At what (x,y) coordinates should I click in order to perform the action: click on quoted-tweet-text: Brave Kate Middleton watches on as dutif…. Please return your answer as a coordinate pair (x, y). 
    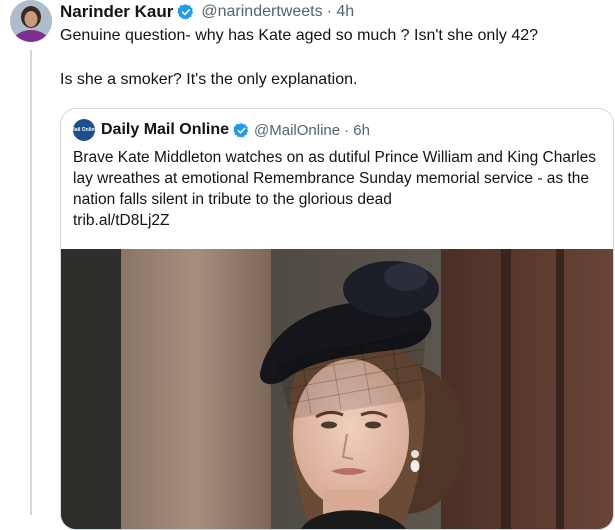
    Looking at the image, I should click on (334, 178).